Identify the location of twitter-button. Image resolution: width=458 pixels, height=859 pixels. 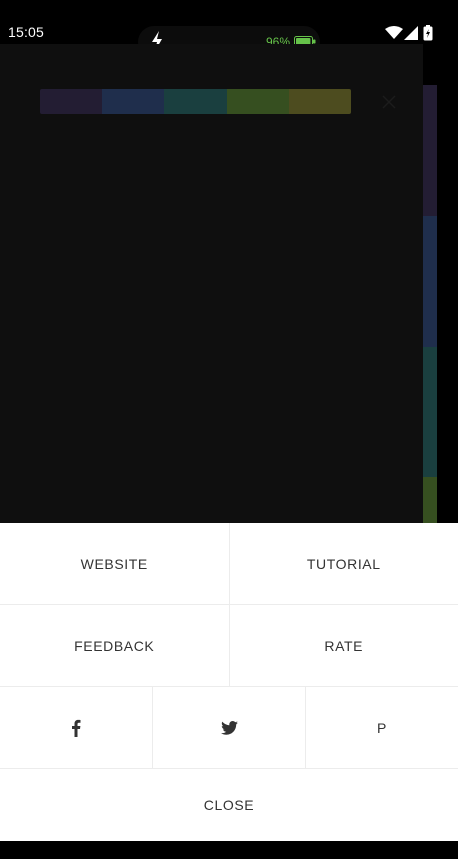
(229, 727).